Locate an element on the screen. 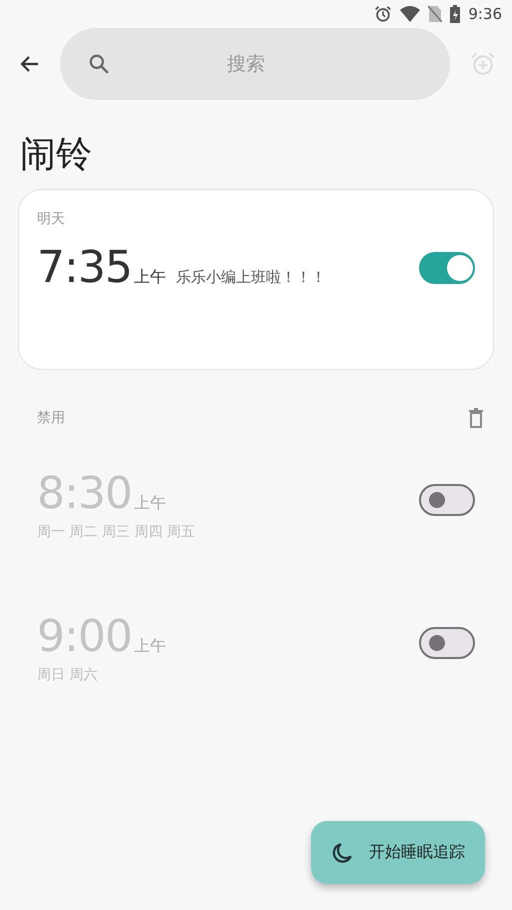 The height and width of the screenshot is (910, 512). battery-icon is located at coordinates (455, 14).